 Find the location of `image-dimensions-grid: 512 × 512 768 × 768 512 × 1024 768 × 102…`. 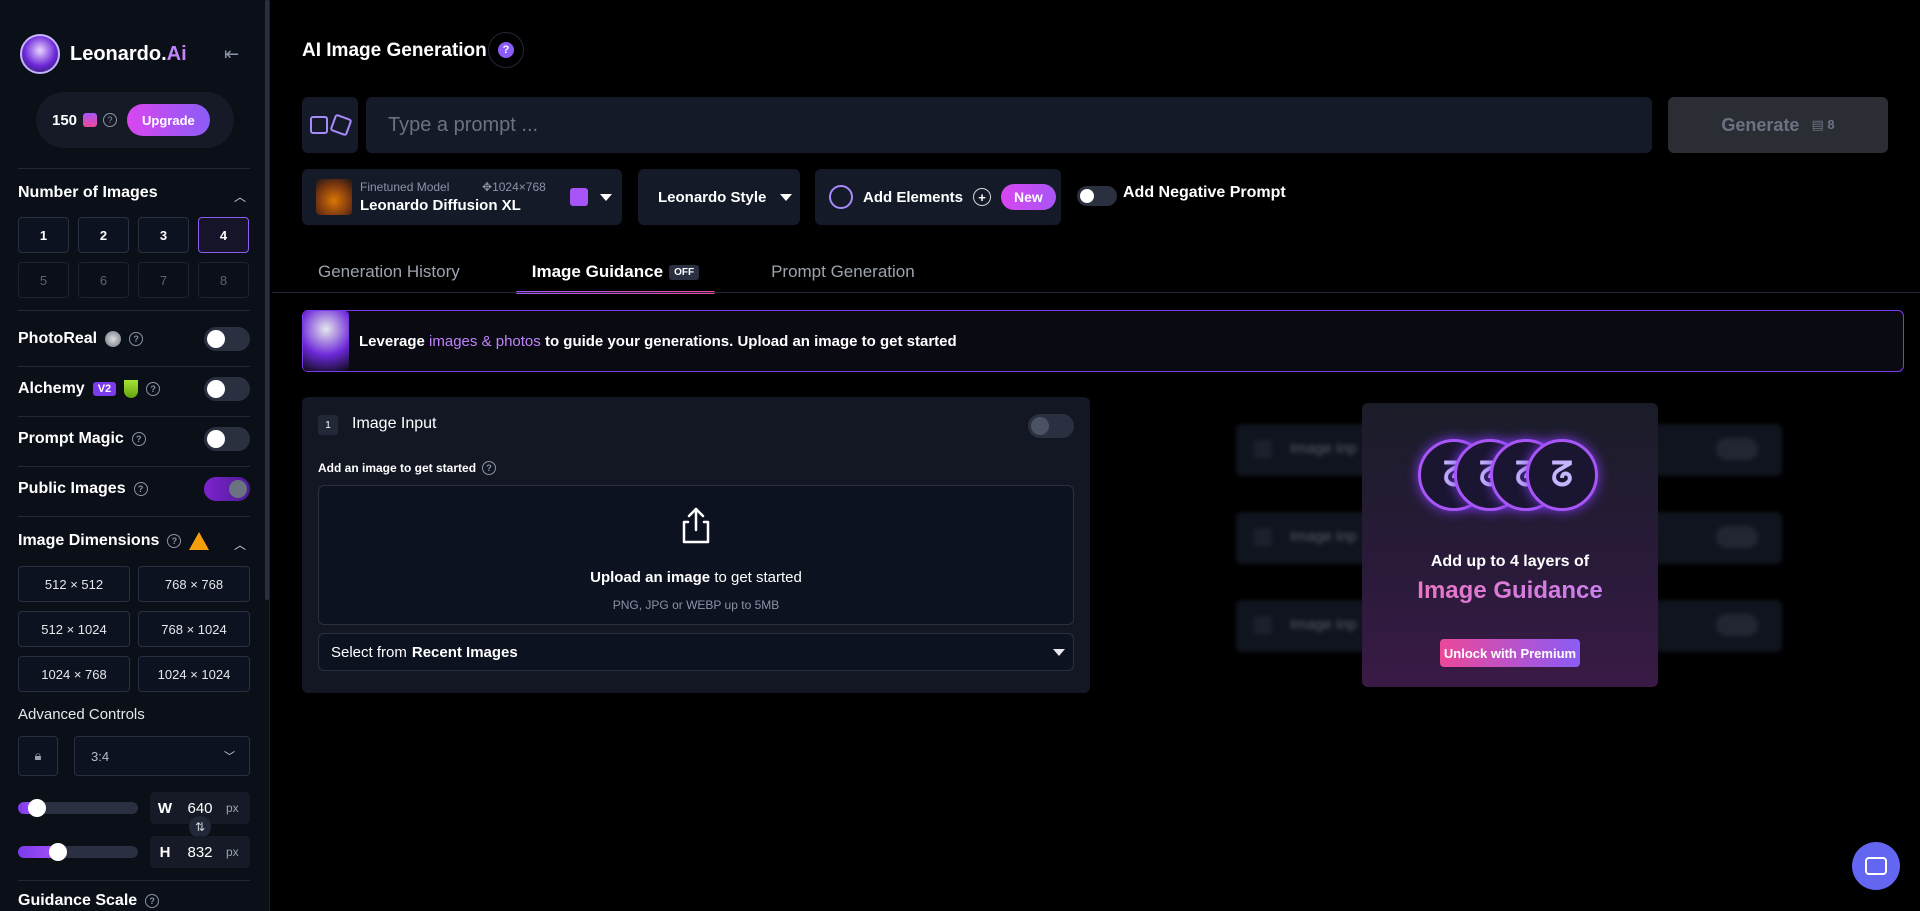

image-dimensions-grid: 512 × 512 768 × 768 512 × 1024 768 × 102… is located at coordinates (134, 629).